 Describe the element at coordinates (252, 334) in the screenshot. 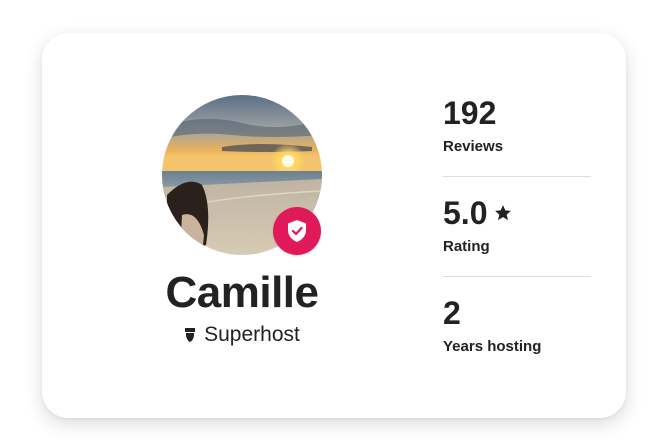

I see `superhost-label: Superhost` at that location.